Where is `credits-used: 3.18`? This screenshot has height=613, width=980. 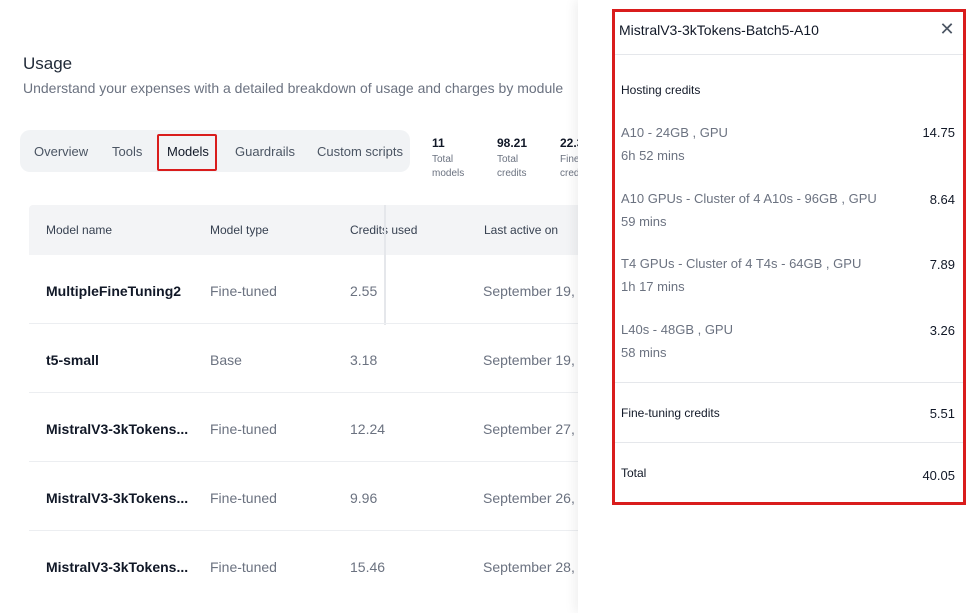 credits-used: 3.18 is located at coordinates (364, 360).